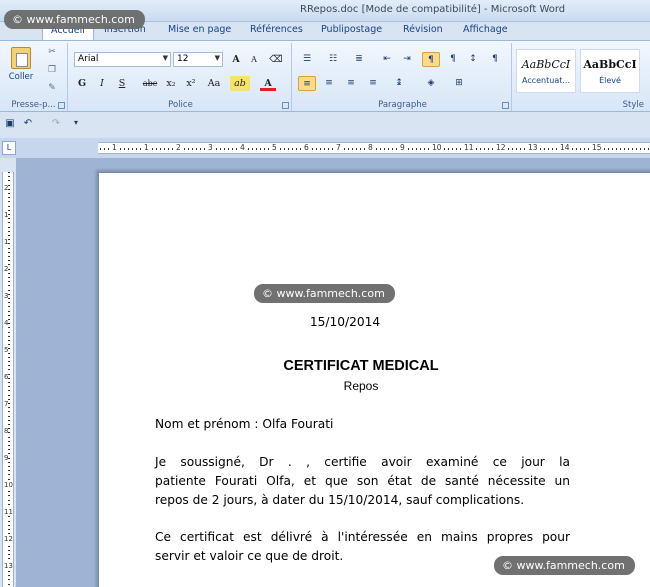 This screenshot has width=650, height=587. Describe the element at coordinates (56, 124) in the screenshot. I see `redo-icon: ↷` at that location.